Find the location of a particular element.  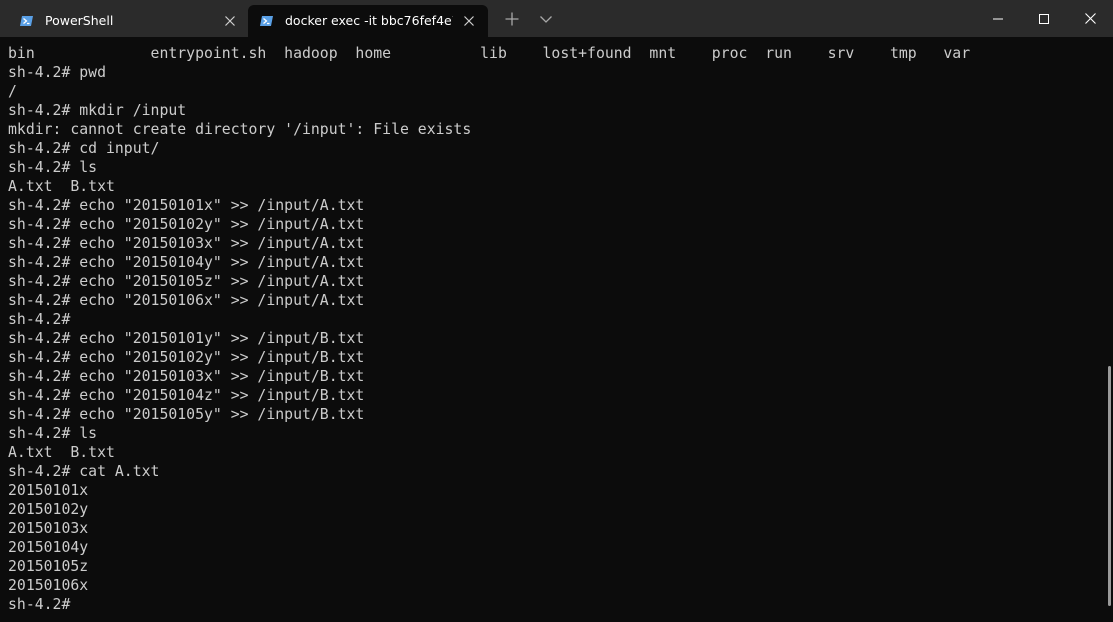

tab-title: docker exec -it bbc76fef4e79 is located at coordinates (369, 20).